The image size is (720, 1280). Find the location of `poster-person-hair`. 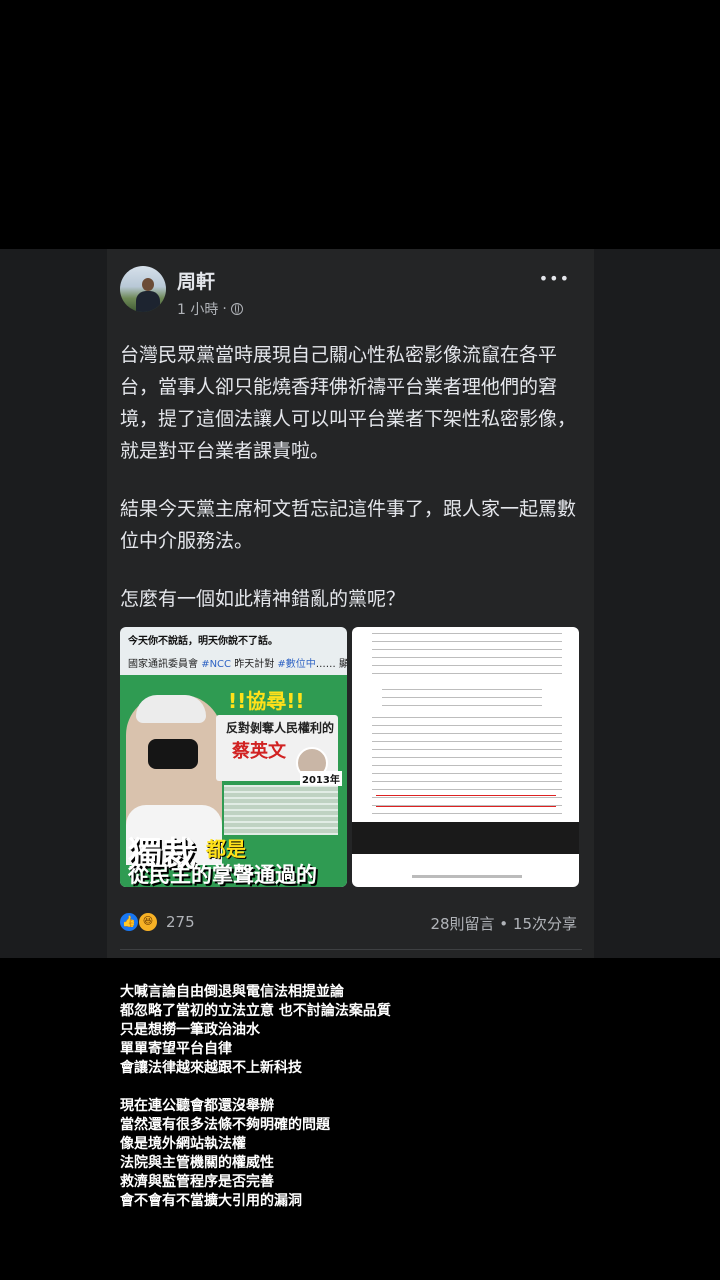

poster-person-hair is located at coordinates (171, 709).